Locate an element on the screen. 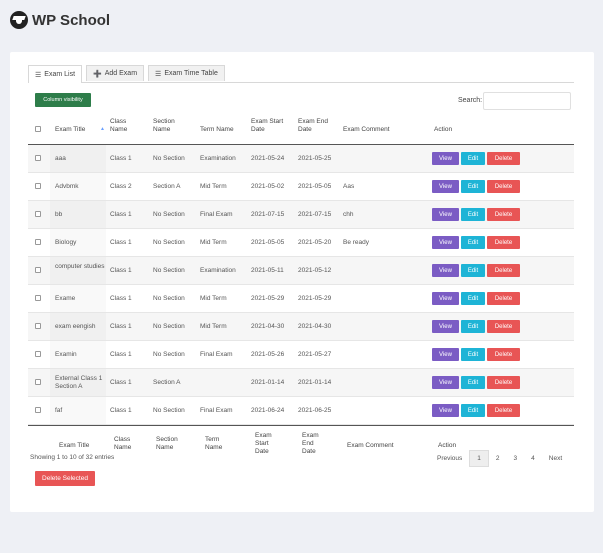  footer-class-name: Class Name is located at coordinates (123, 443).